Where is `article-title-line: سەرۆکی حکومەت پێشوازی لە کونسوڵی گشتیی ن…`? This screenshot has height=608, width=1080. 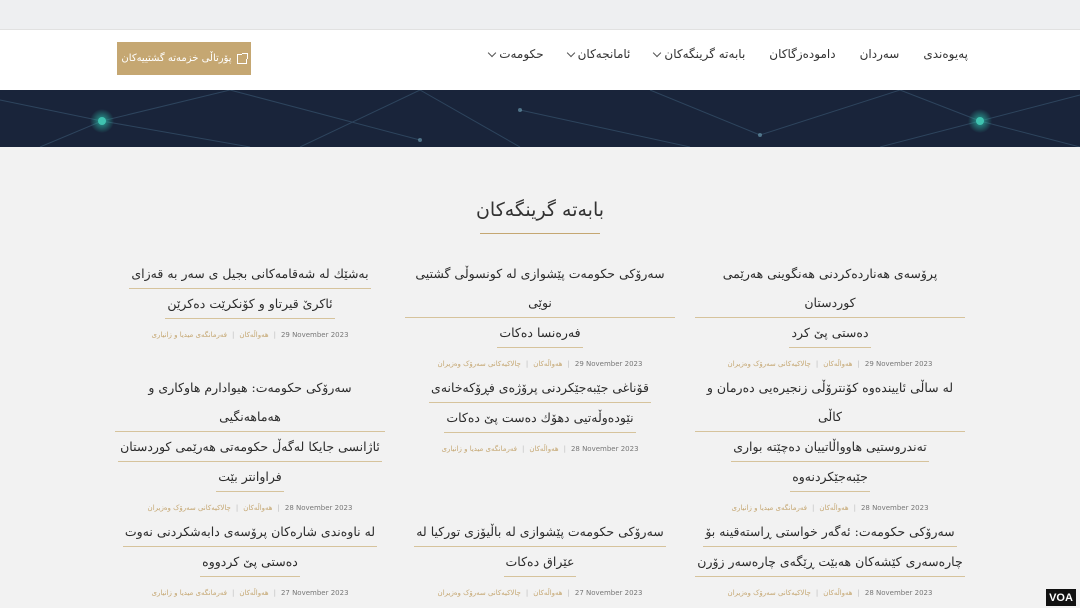
article-title-line: سەرۆکی حکومەت پێشوازی لە کونسوڵی گشتیی ن… is located at coordinates (540, 288).